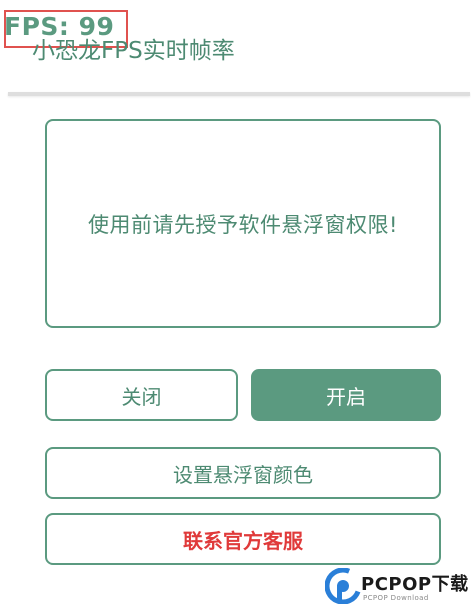  Describe the element at coordinates (133, 51) in the screenshot. I see `page-title: 小恐龙FPS实时帧率` at that location.